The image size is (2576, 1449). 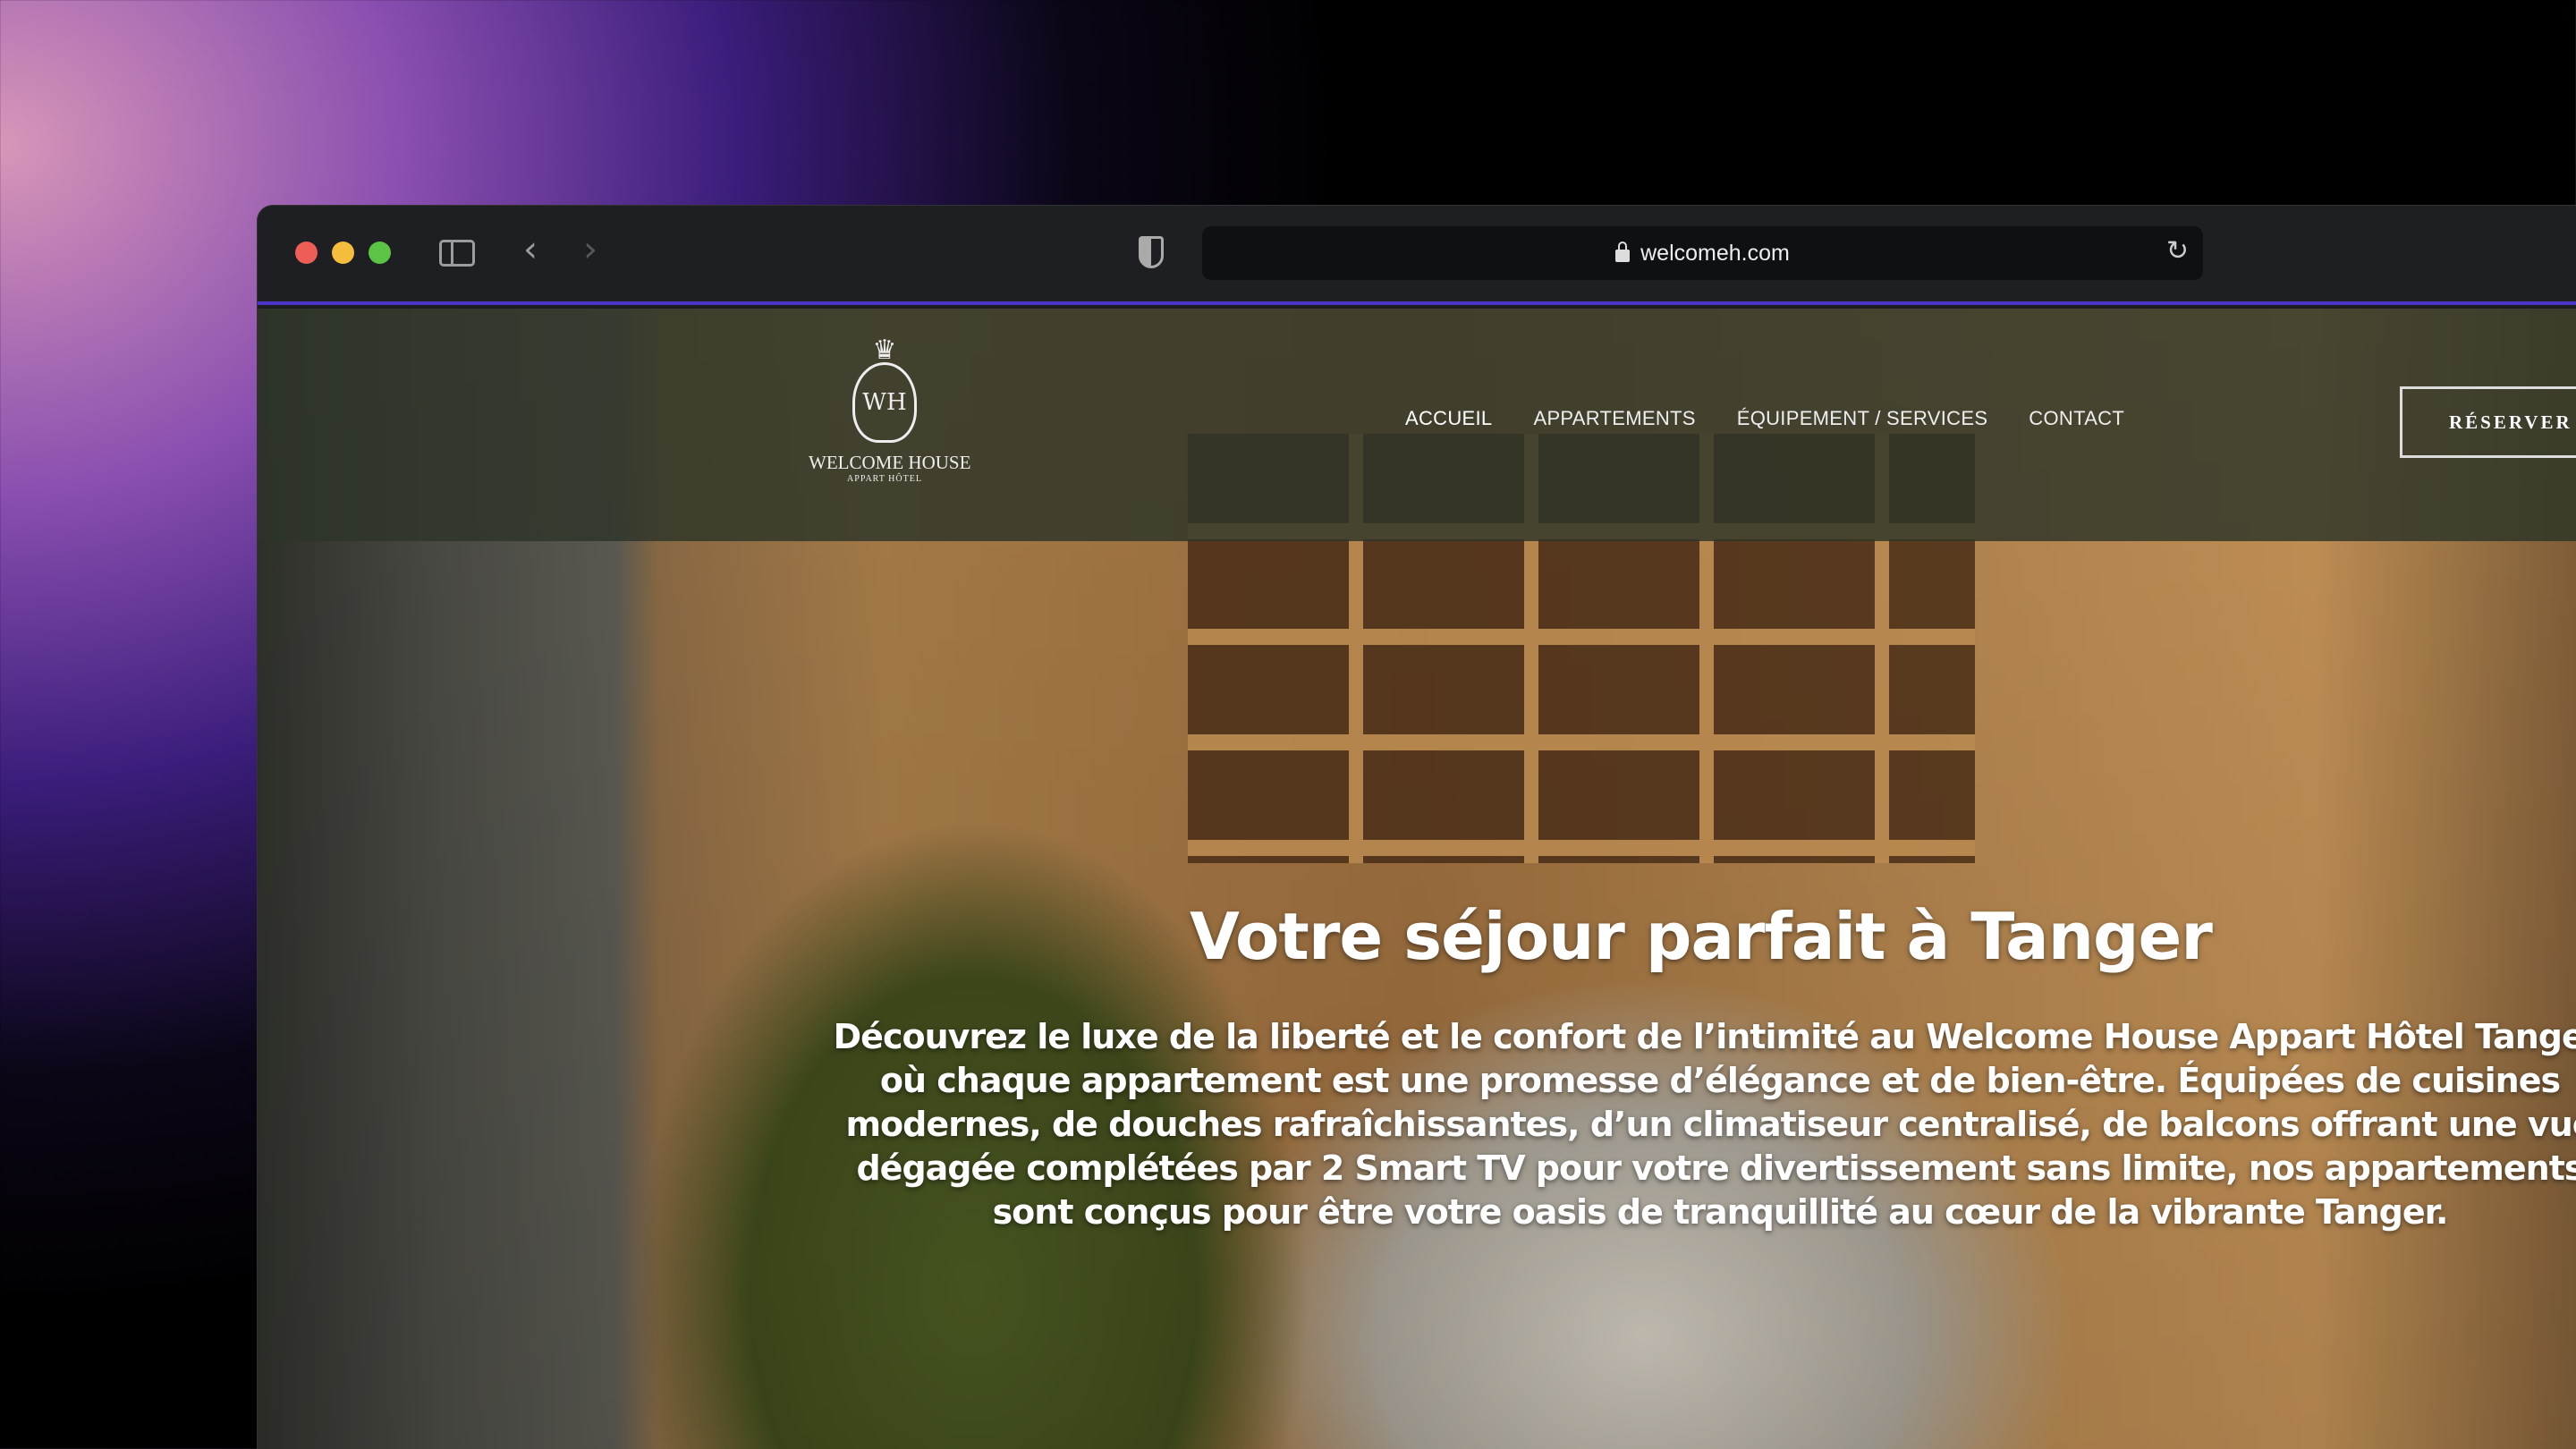 I want to click on hero-title: Votre séjour parfait à Tanger, so click(x=1701, y=936).